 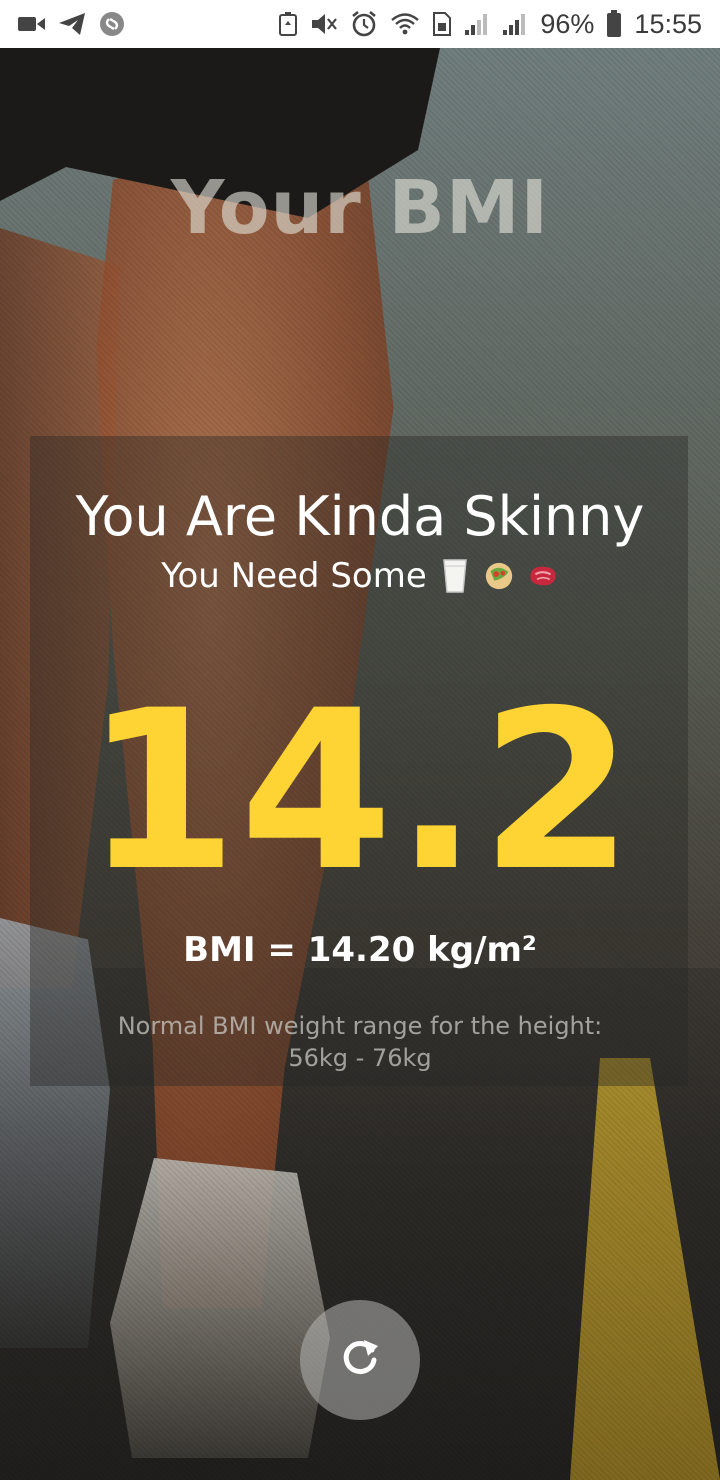 I want to click on status-right-icons: 96% 15:55, so click(x=490, y=24).